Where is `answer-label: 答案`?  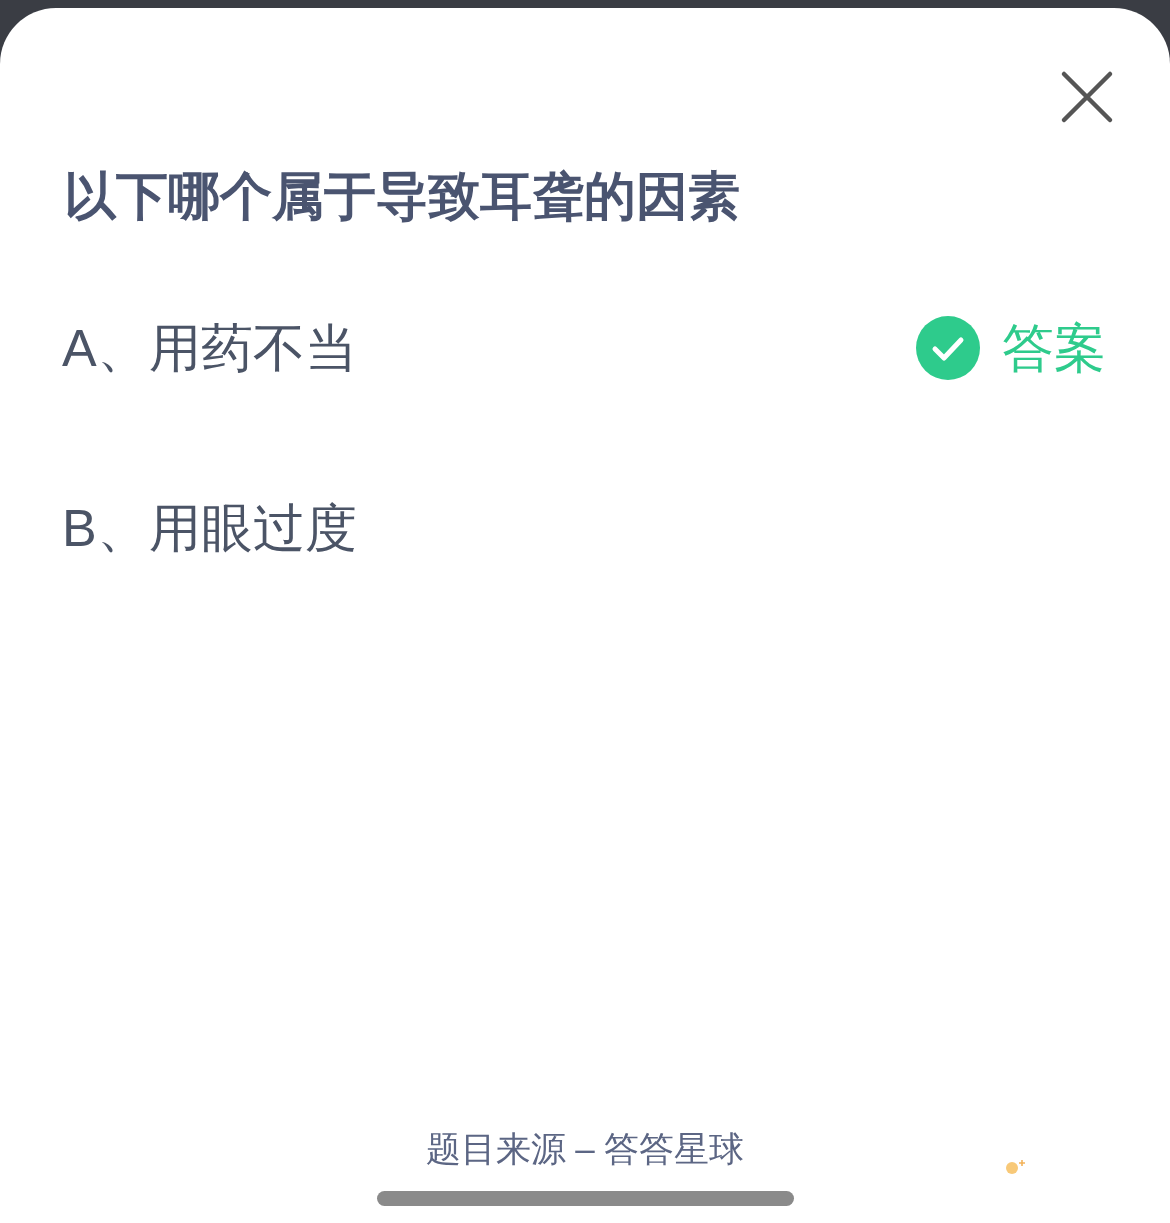 answer-label: 答案 is located at coordinates (1054, 348).